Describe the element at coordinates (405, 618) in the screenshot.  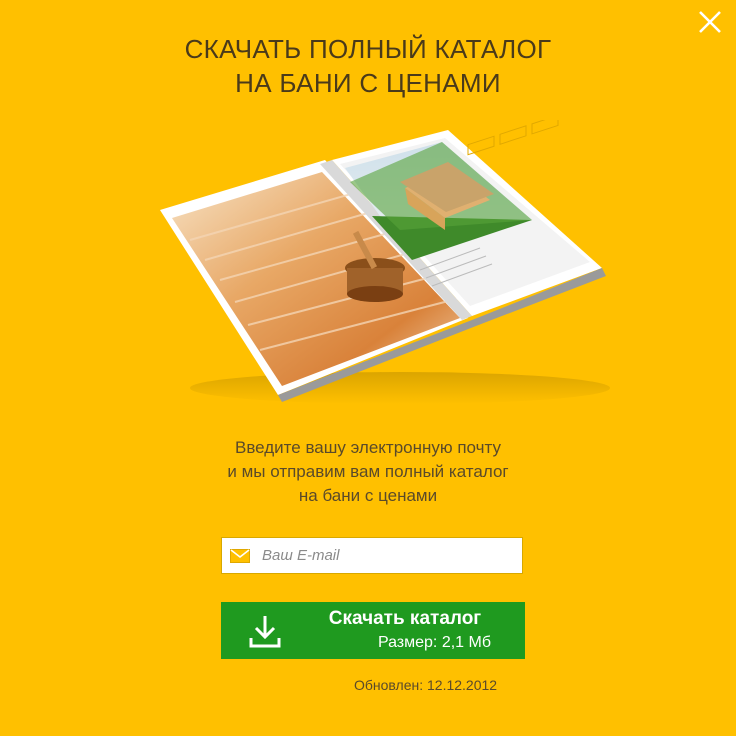
I see `download-button-label: Скачать каталог` at that location.